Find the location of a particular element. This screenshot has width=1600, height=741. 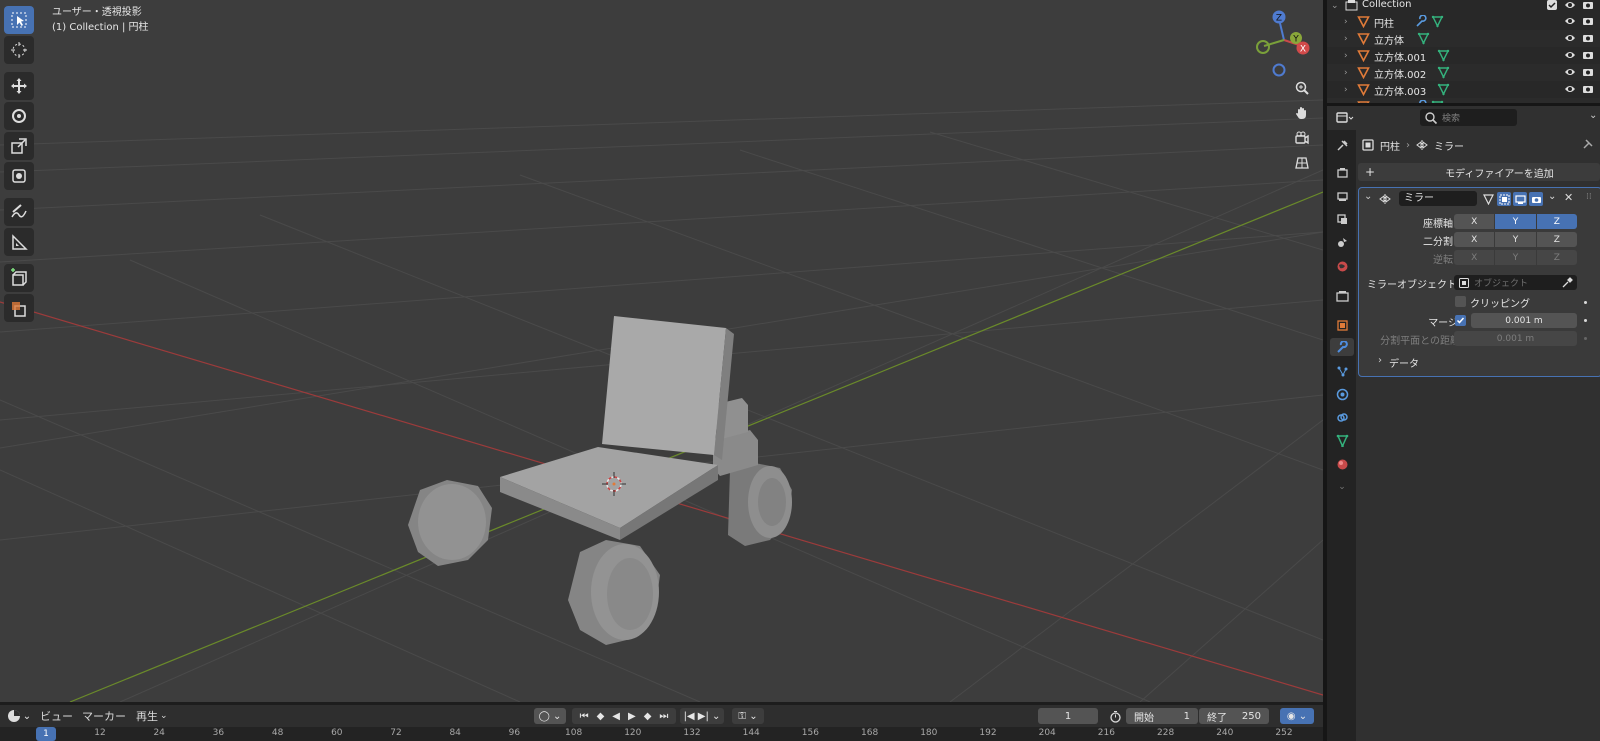

pin-icon is located at coordinates (1588, 144).